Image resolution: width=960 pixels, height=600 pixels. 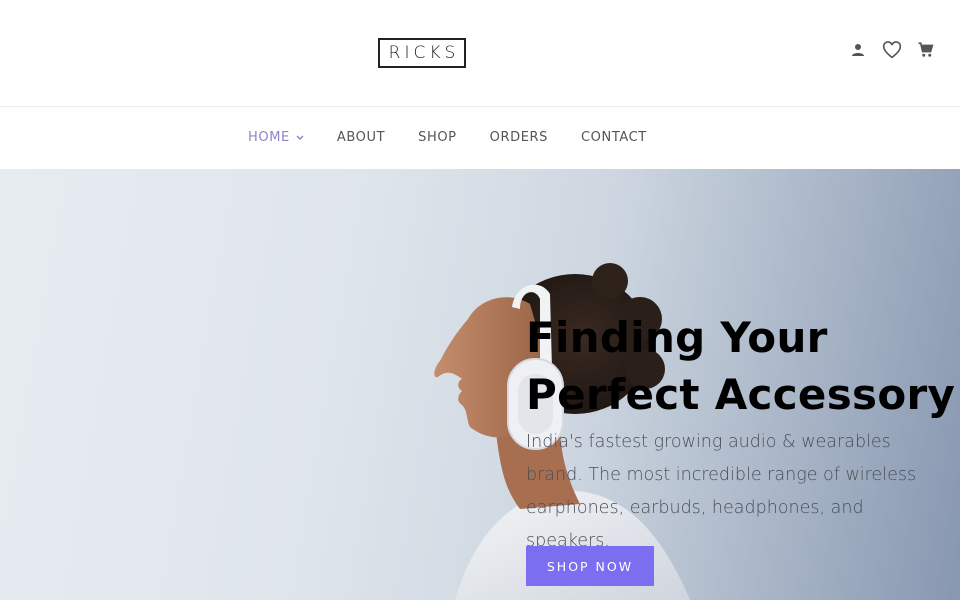 I want to click on nav-item-contact: CONTACT, so click(x=614, y=137).